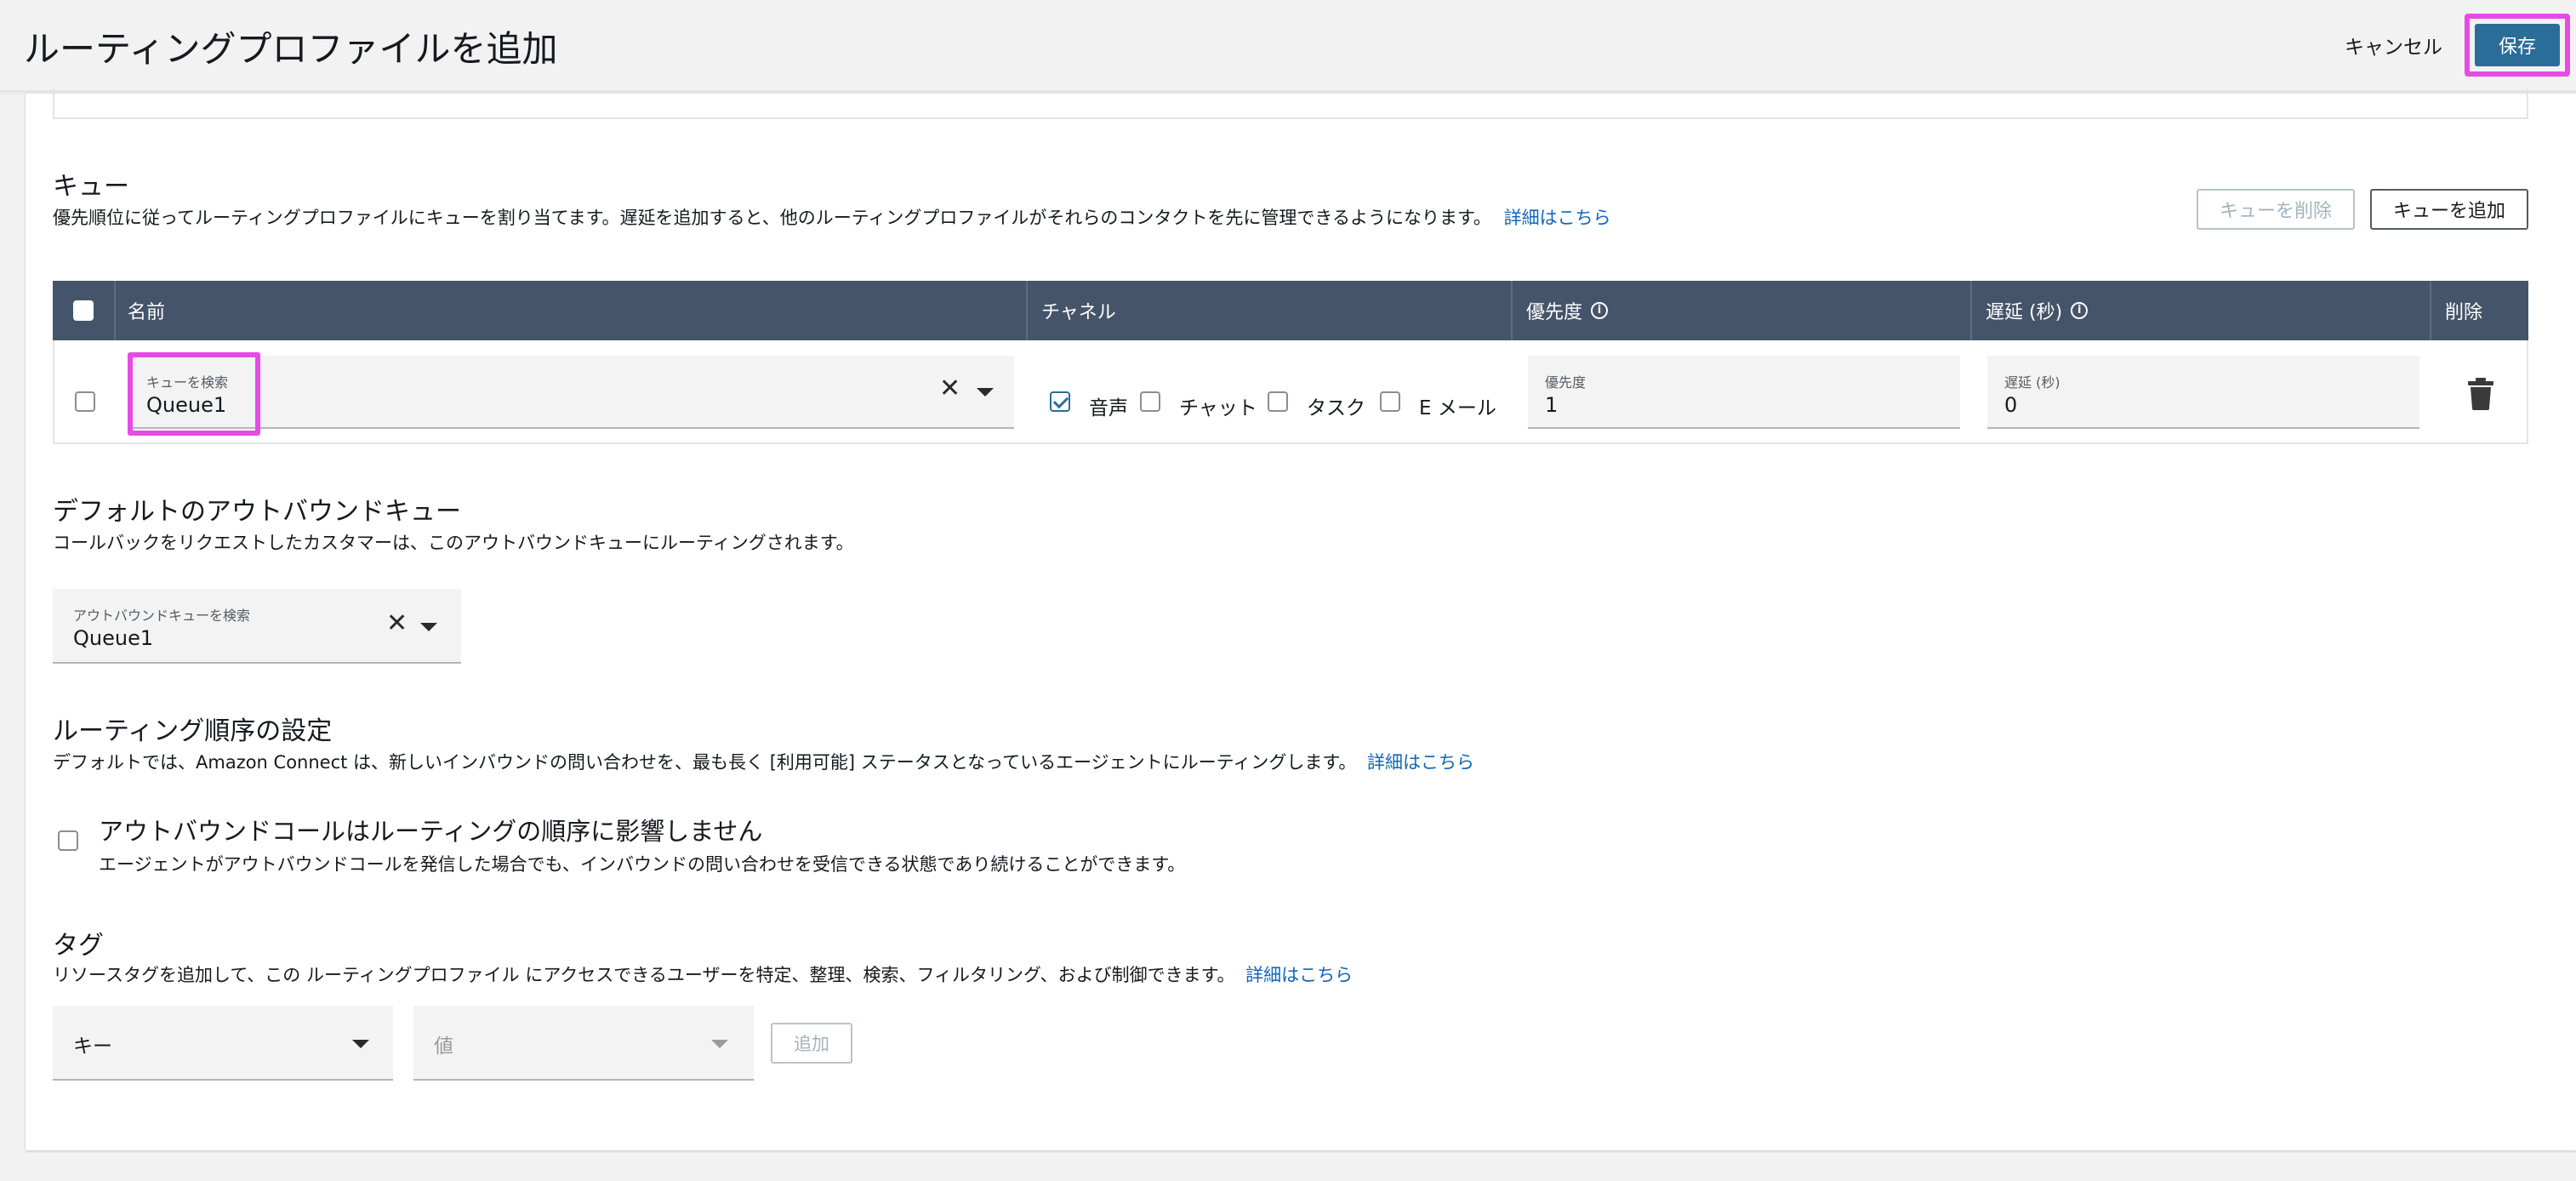 This screenshot has height=1181, width=2576. I want to click on outbound-section-title: デフォルトのアウトバウンドキュー, so click(257, 512).